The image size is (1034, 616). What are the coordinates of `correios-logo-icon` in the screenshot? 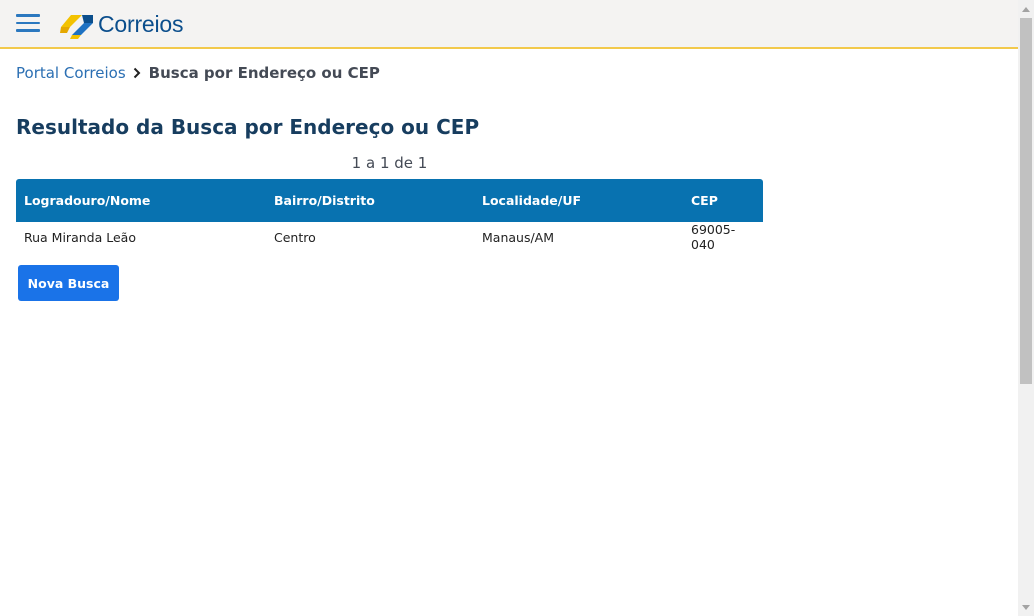 It's located at (76, 27).